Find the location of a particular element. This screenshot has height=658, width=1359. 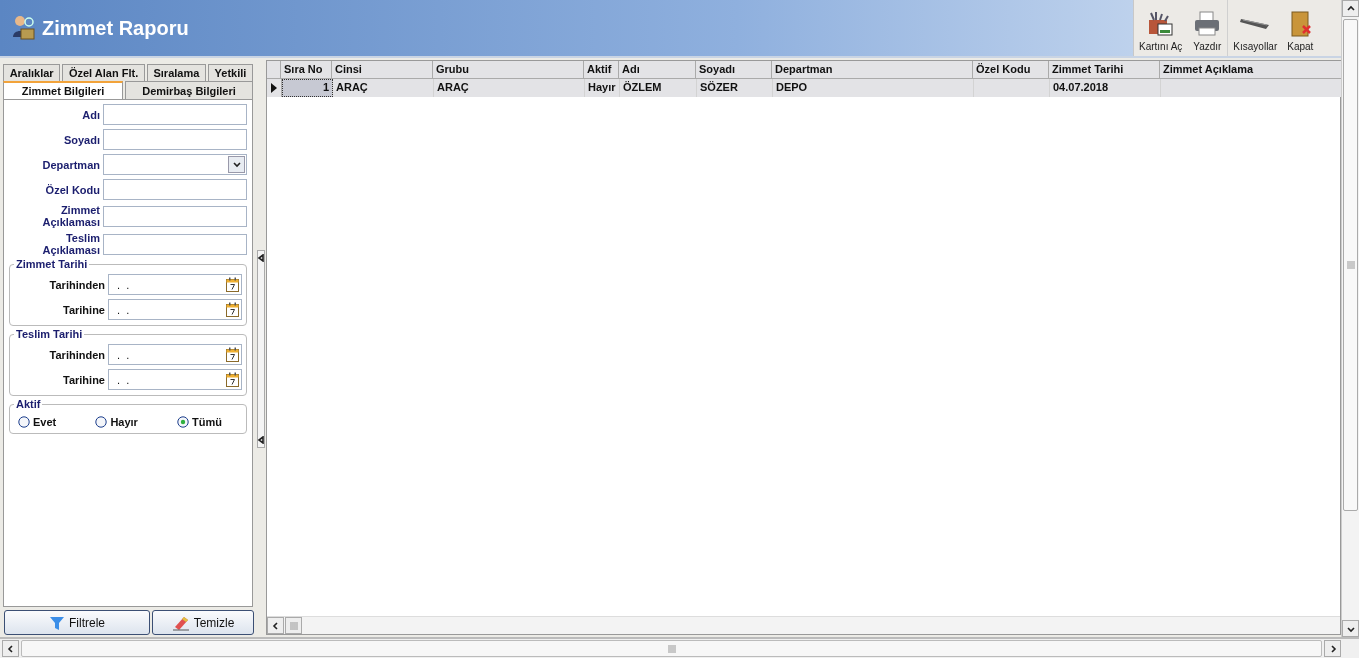

radio-option: Evet is located at coordinates (37, 422).